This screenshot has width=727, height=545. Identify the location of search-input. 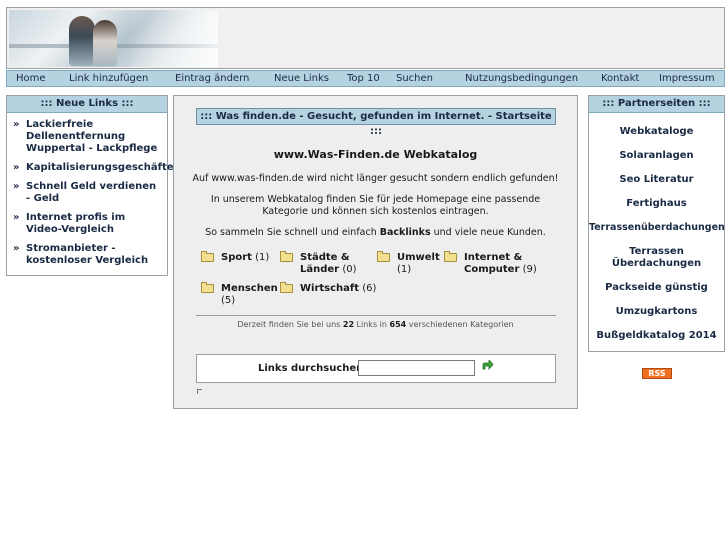
(416, 368).